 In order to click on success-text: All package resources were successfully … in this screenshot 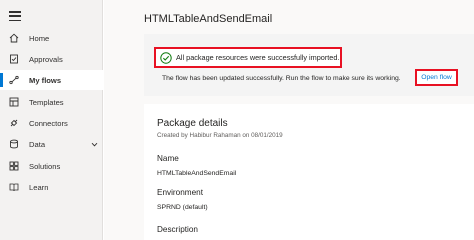, I will do `click(258, 57)`.